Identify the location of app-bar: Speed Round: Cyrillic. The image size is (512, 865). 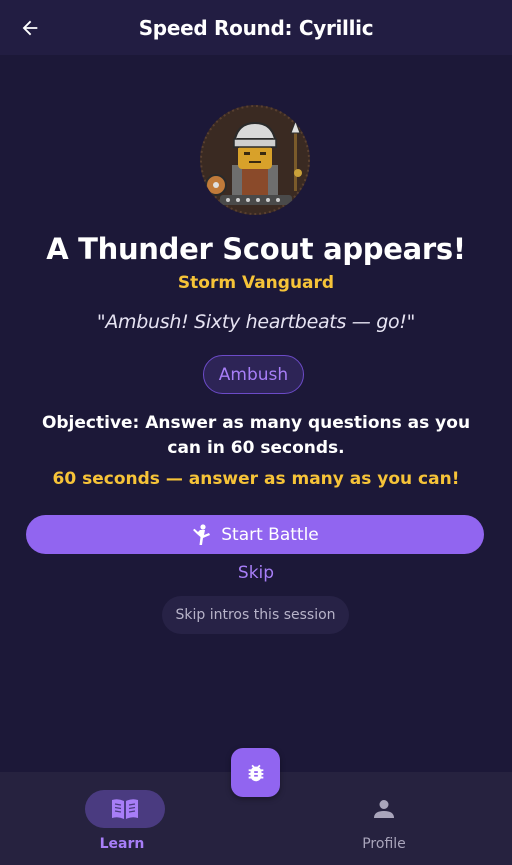
(256, 27).